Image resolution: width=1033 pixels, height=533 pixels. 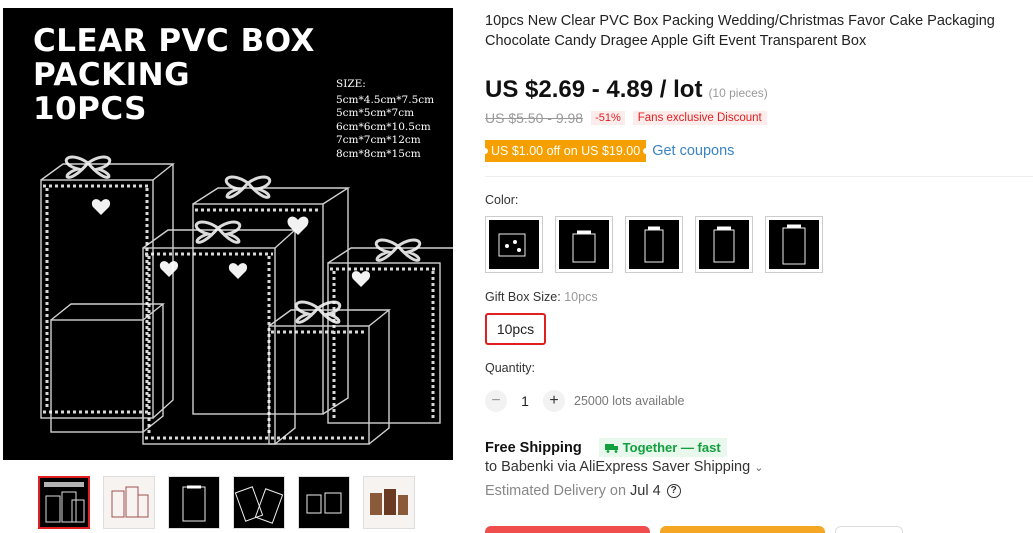 I want to click on image-size-row: 7cm*7cm*12cm, so click(x=378, y=140).